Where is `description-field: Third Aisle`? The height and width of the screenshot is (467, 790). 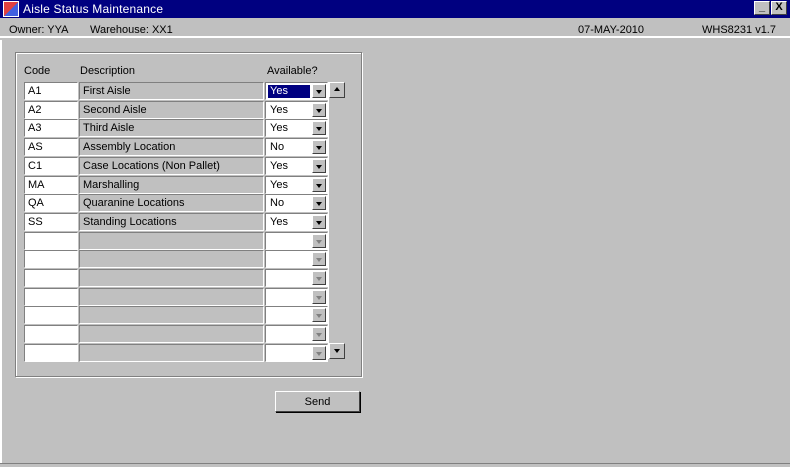 description-field: Third Aisle is located at coordinates (171, 128).